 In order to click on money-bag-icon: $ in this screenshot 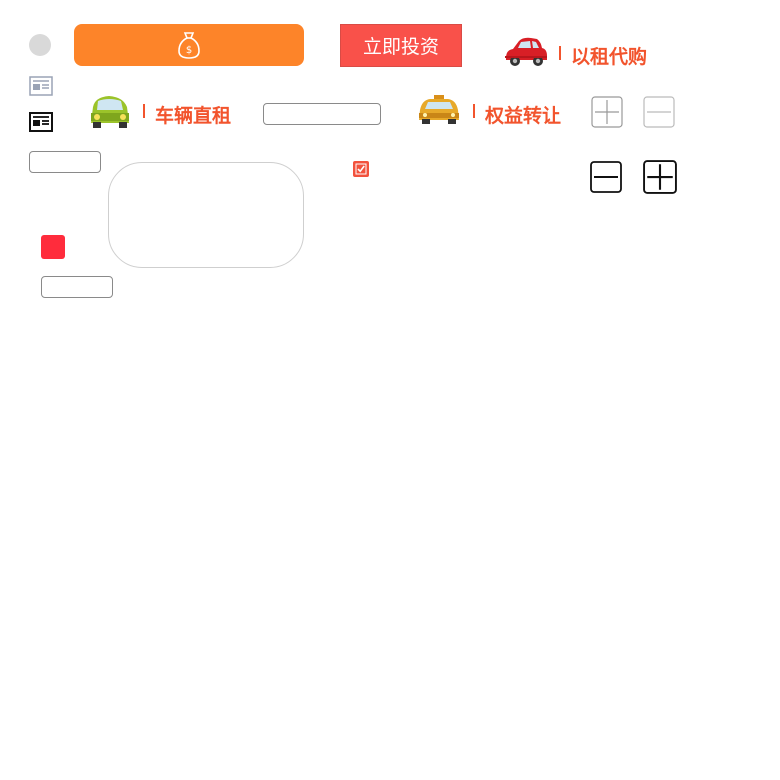, I will do `click(189, 45)`.